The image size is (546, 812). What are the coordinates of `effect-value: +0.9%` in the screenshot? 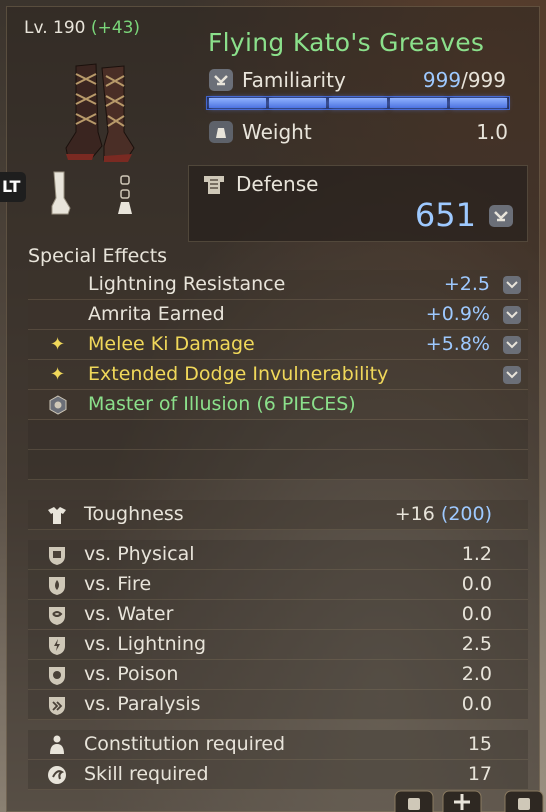 It's located at (457, 314).